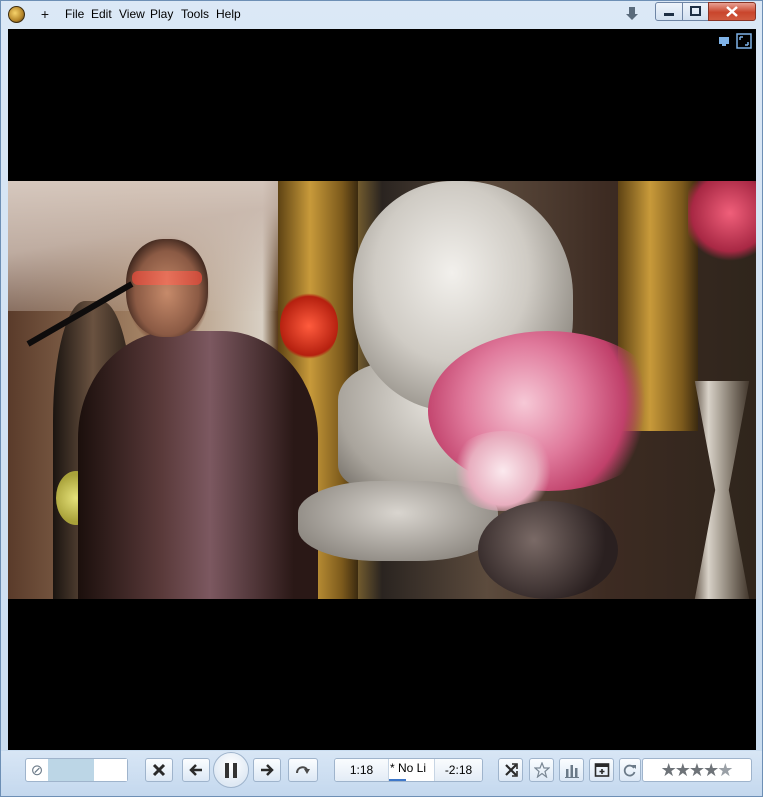  I want to click on remaining-time: -2:18, so click(458, 770).